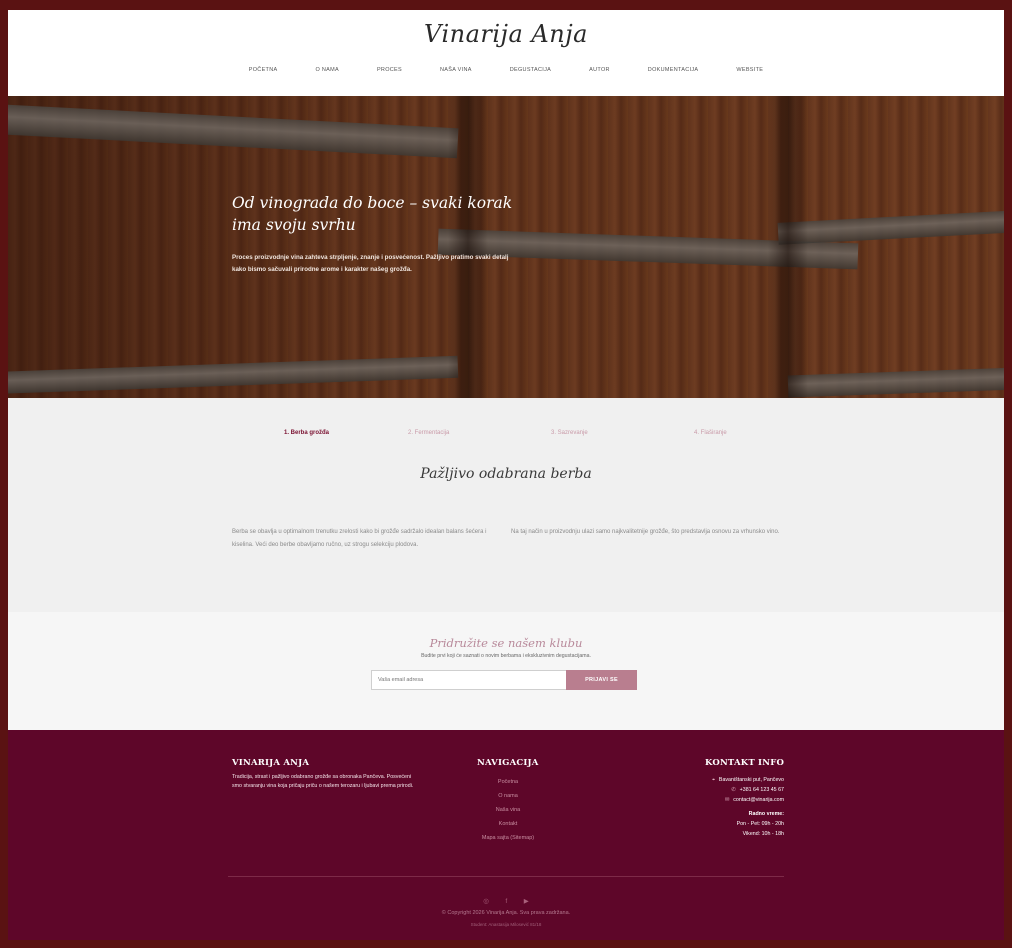 This screenshot has width=1012, height=948. I want to click on newsletter-title: Pridružite se našem klubu, so click(506, 643).